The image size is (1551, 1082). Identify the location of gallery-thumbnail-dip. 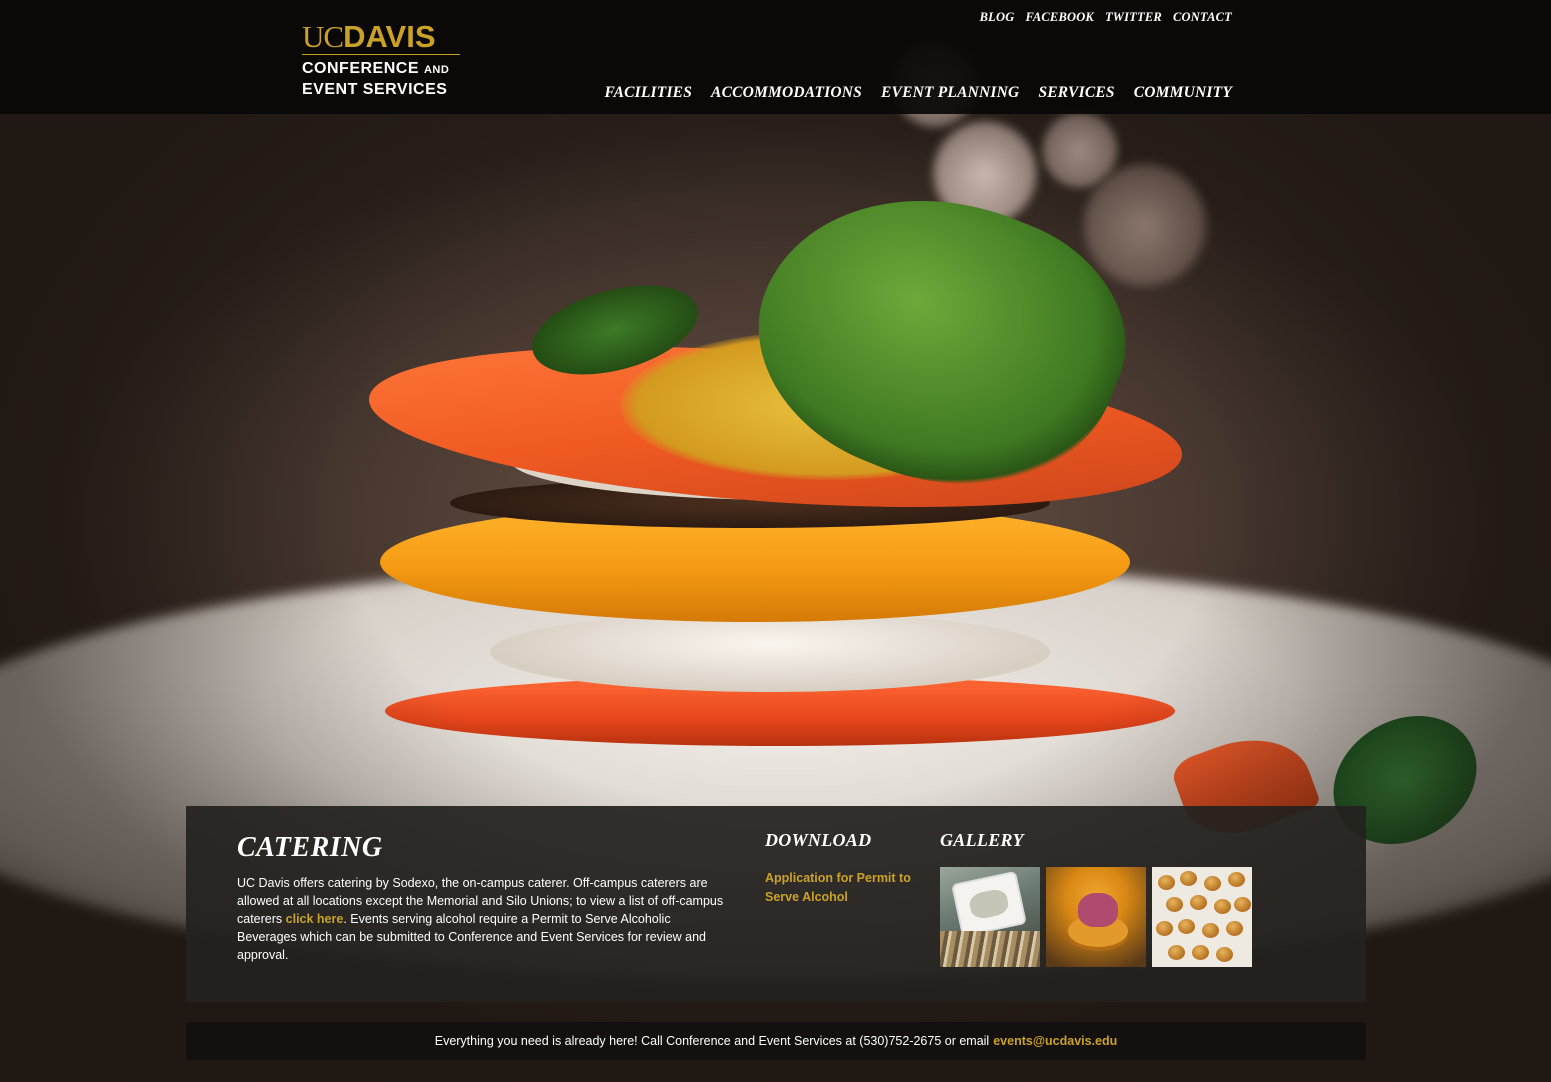
(990, 917).